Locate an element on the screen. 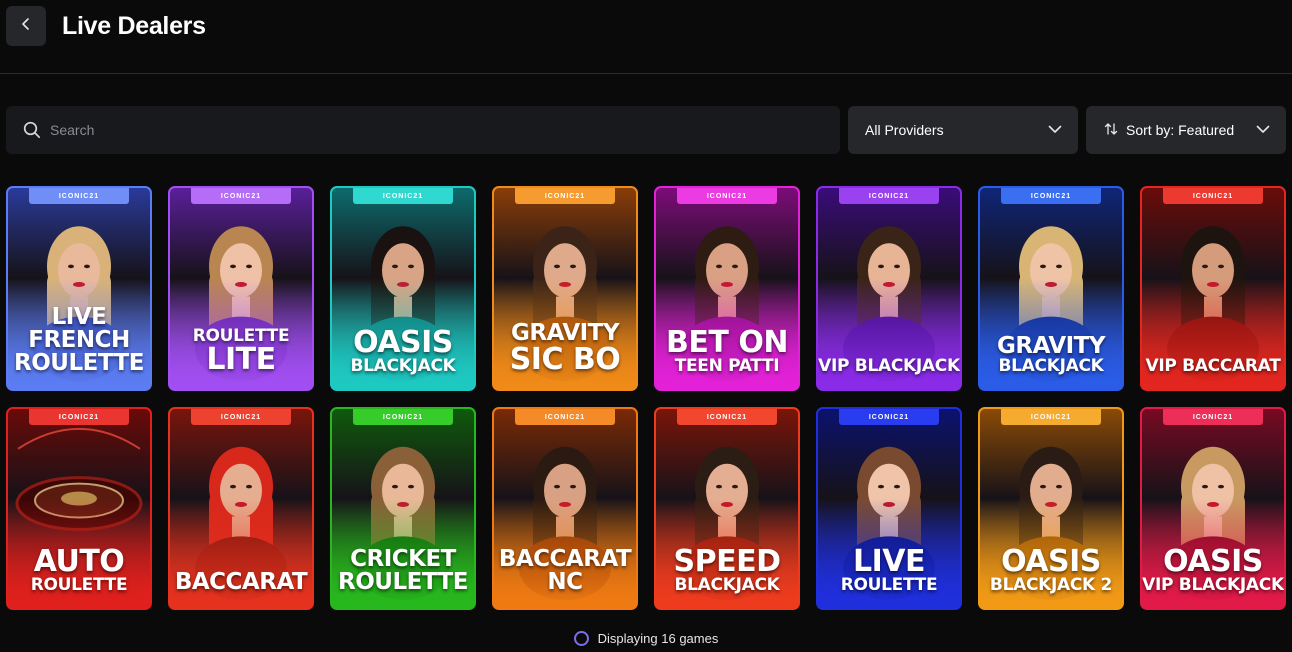 The height and width of the screenshot is (652, 1292). chevron-left-icon is located at coordinates (26, 26).